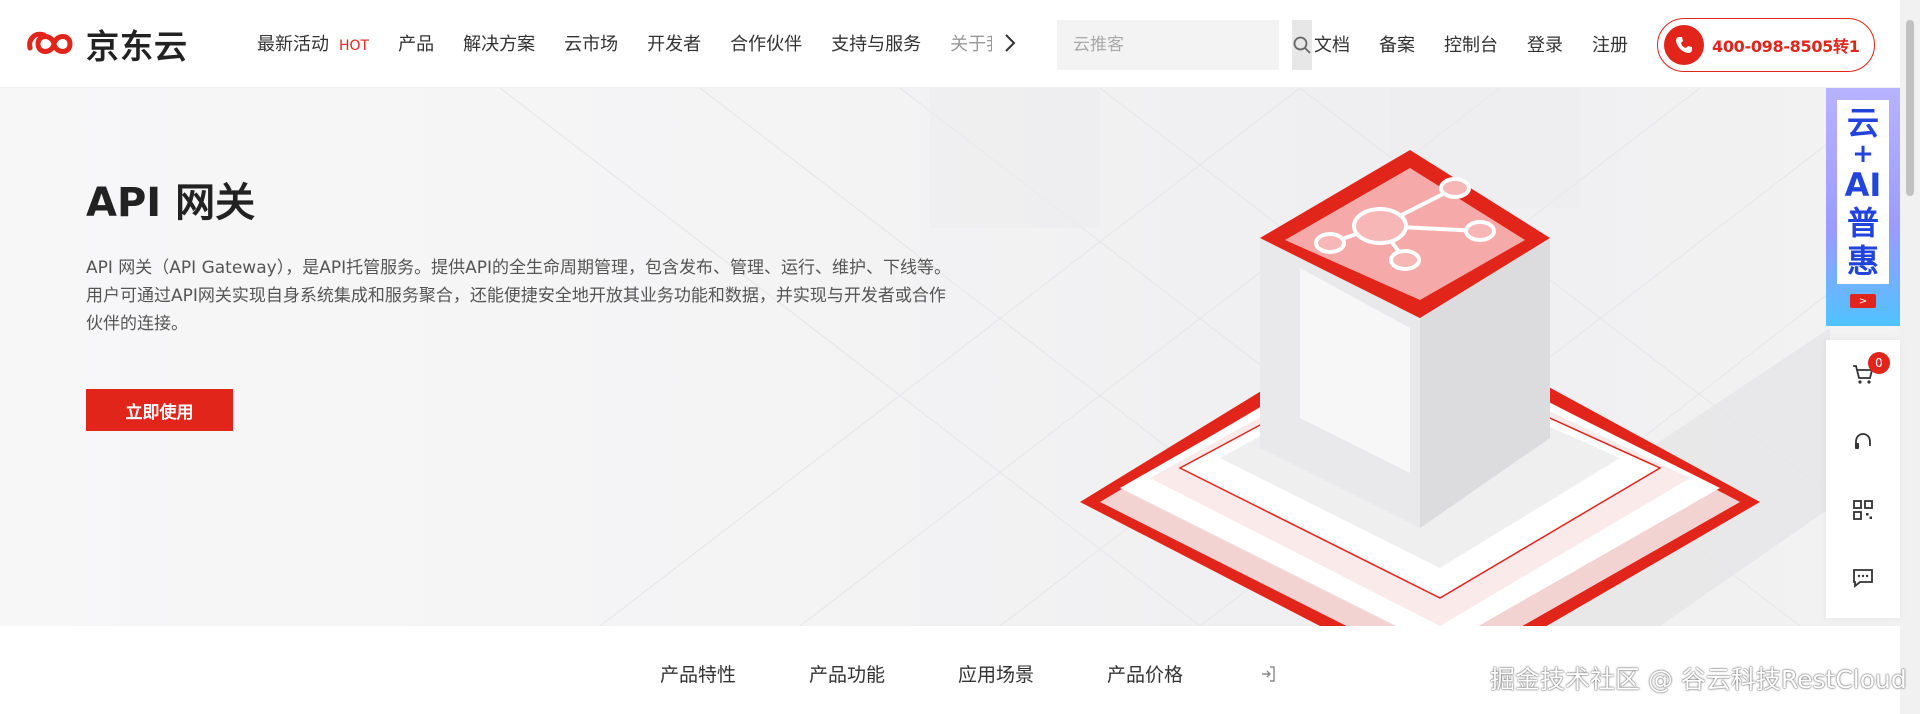  I want to click on headset-icon, so click(1863, 441).